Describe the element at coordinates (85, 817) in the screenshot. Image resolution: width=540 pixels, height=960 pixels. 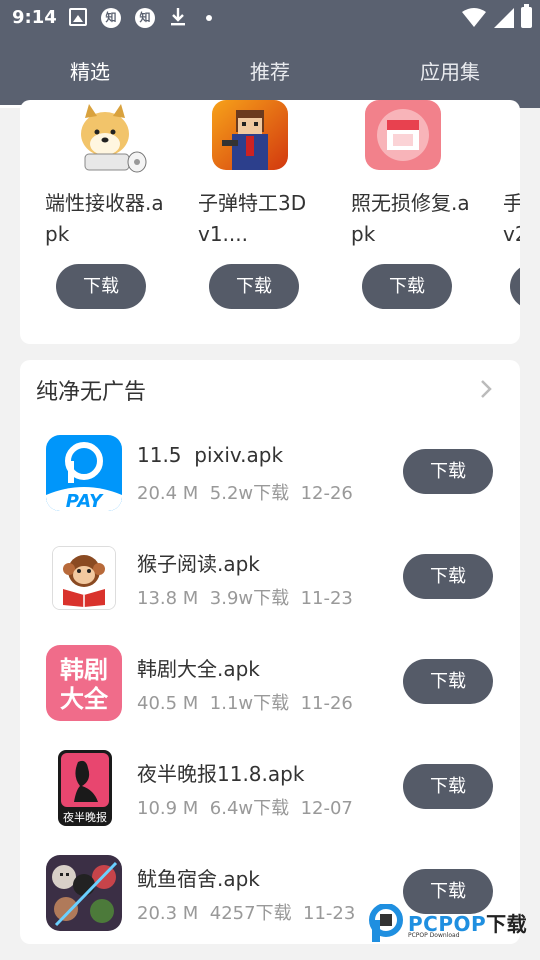
I see `night-news-icon-label: 夜半晚报` at that location.